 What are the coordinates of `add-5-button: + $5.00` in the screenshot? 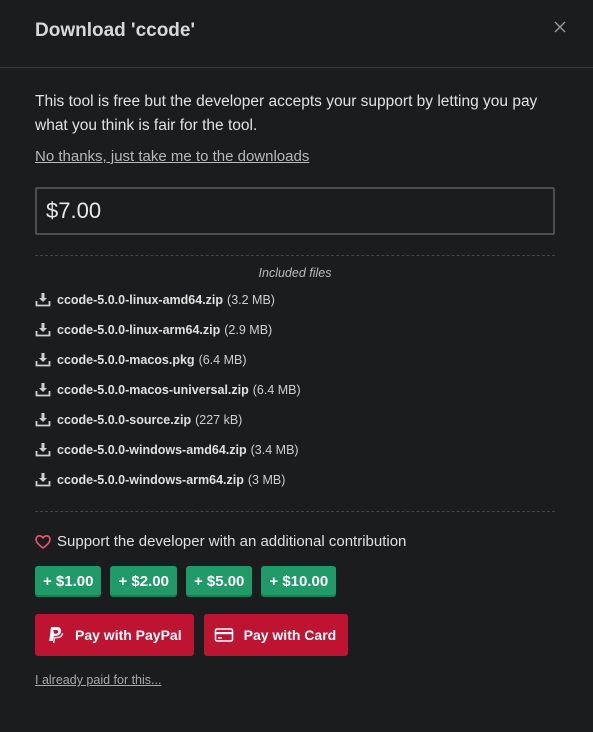 It's located at (219, 581).